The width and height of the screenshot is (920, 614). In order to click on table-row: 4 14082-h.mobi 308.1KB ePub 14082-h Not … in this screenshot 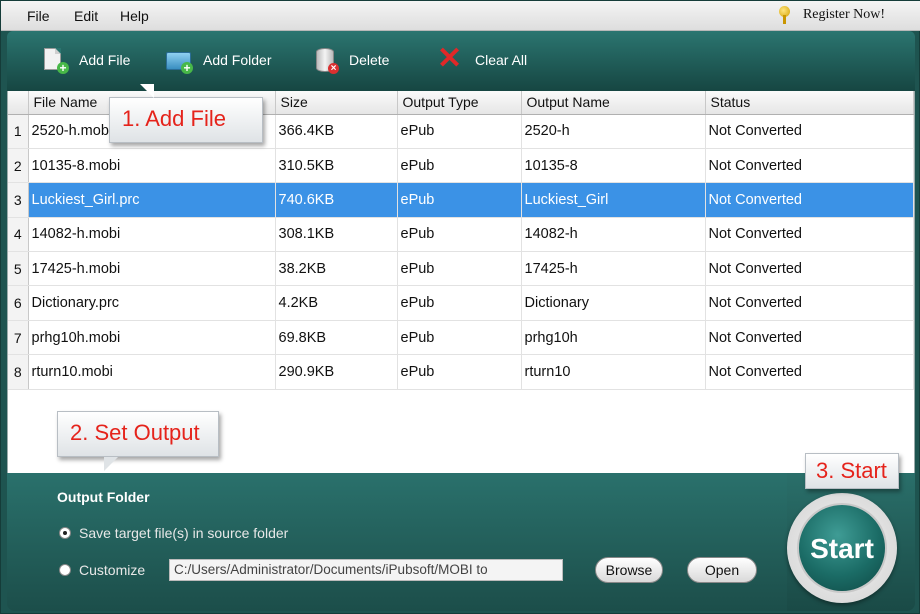, I will do `click(461, 235)`.